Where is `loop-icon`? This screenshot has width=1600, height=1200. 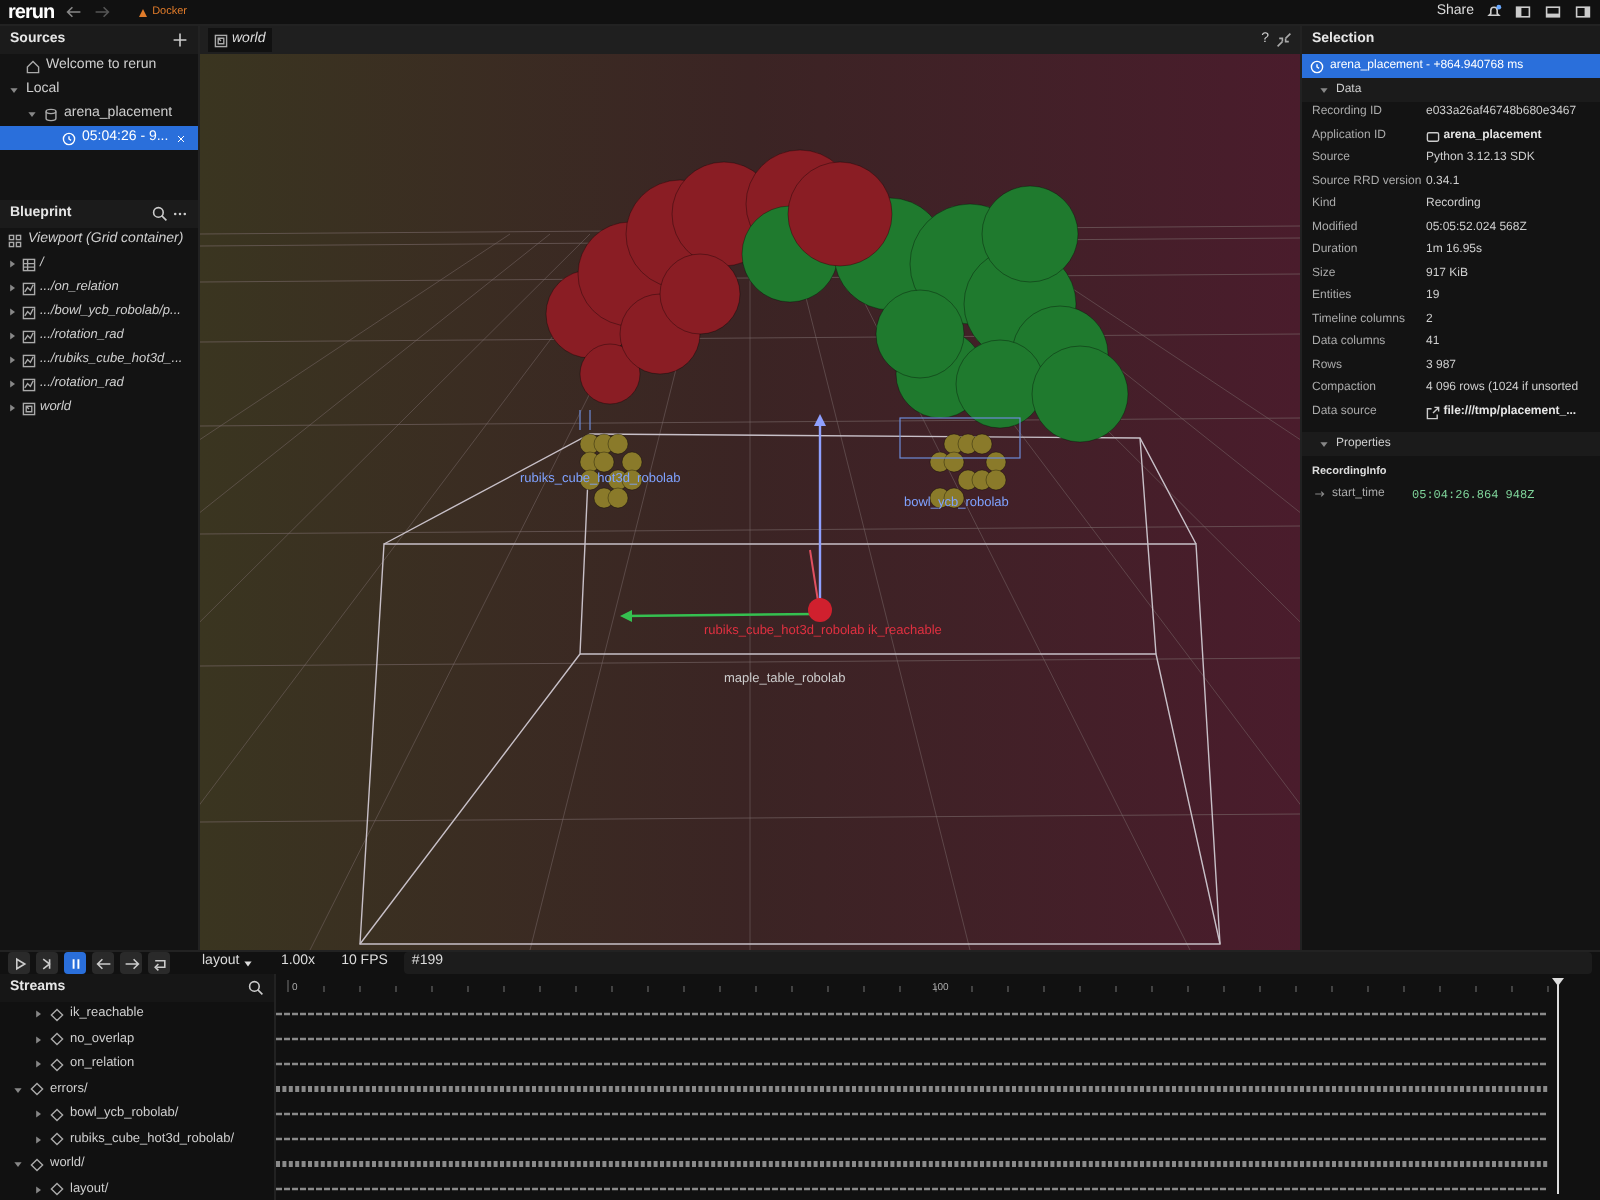 loop-icon is located at coordinates (159, 963).